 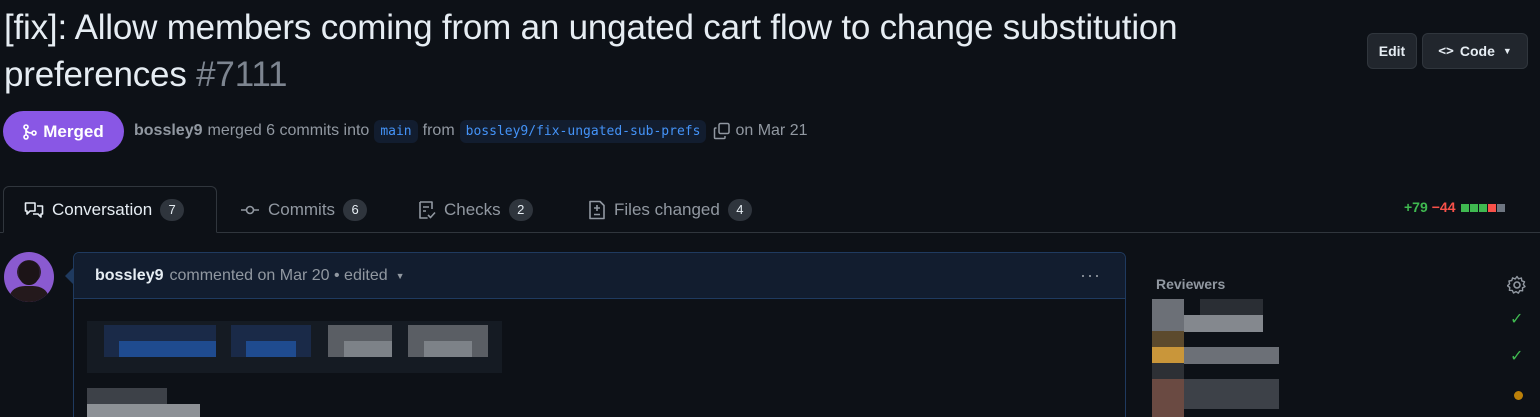 I want to click on base-branch: main, so click(x=396, y=131).